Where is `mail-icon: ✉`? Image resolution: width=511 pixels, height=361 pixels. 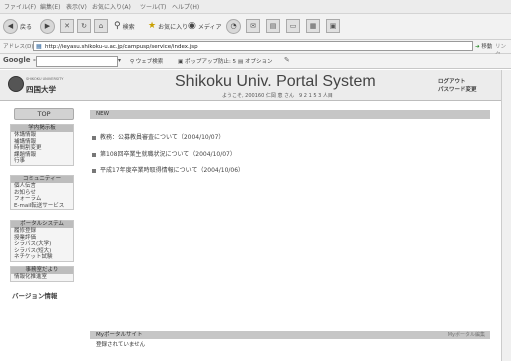 mail-icon: ✉ is located at coordinates (253, 26).